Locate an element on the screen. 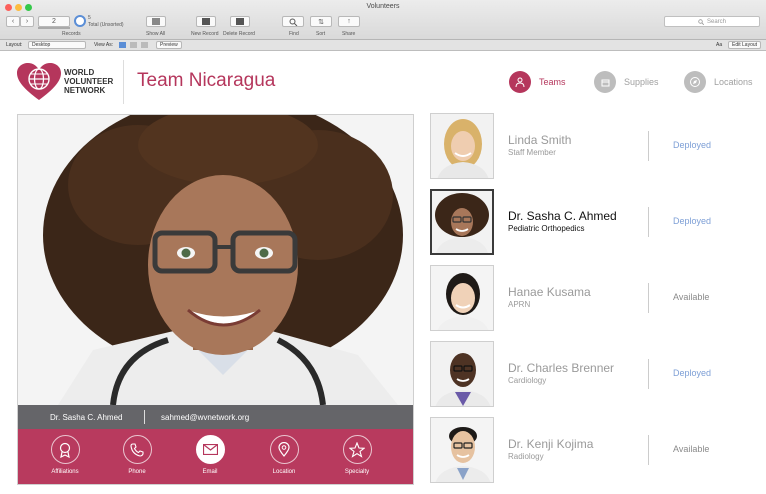 Image resolution: width=766 pixels, height=494 pixels. member-name: Dr. Kenji Kojima is located at coordinates (551, 444).